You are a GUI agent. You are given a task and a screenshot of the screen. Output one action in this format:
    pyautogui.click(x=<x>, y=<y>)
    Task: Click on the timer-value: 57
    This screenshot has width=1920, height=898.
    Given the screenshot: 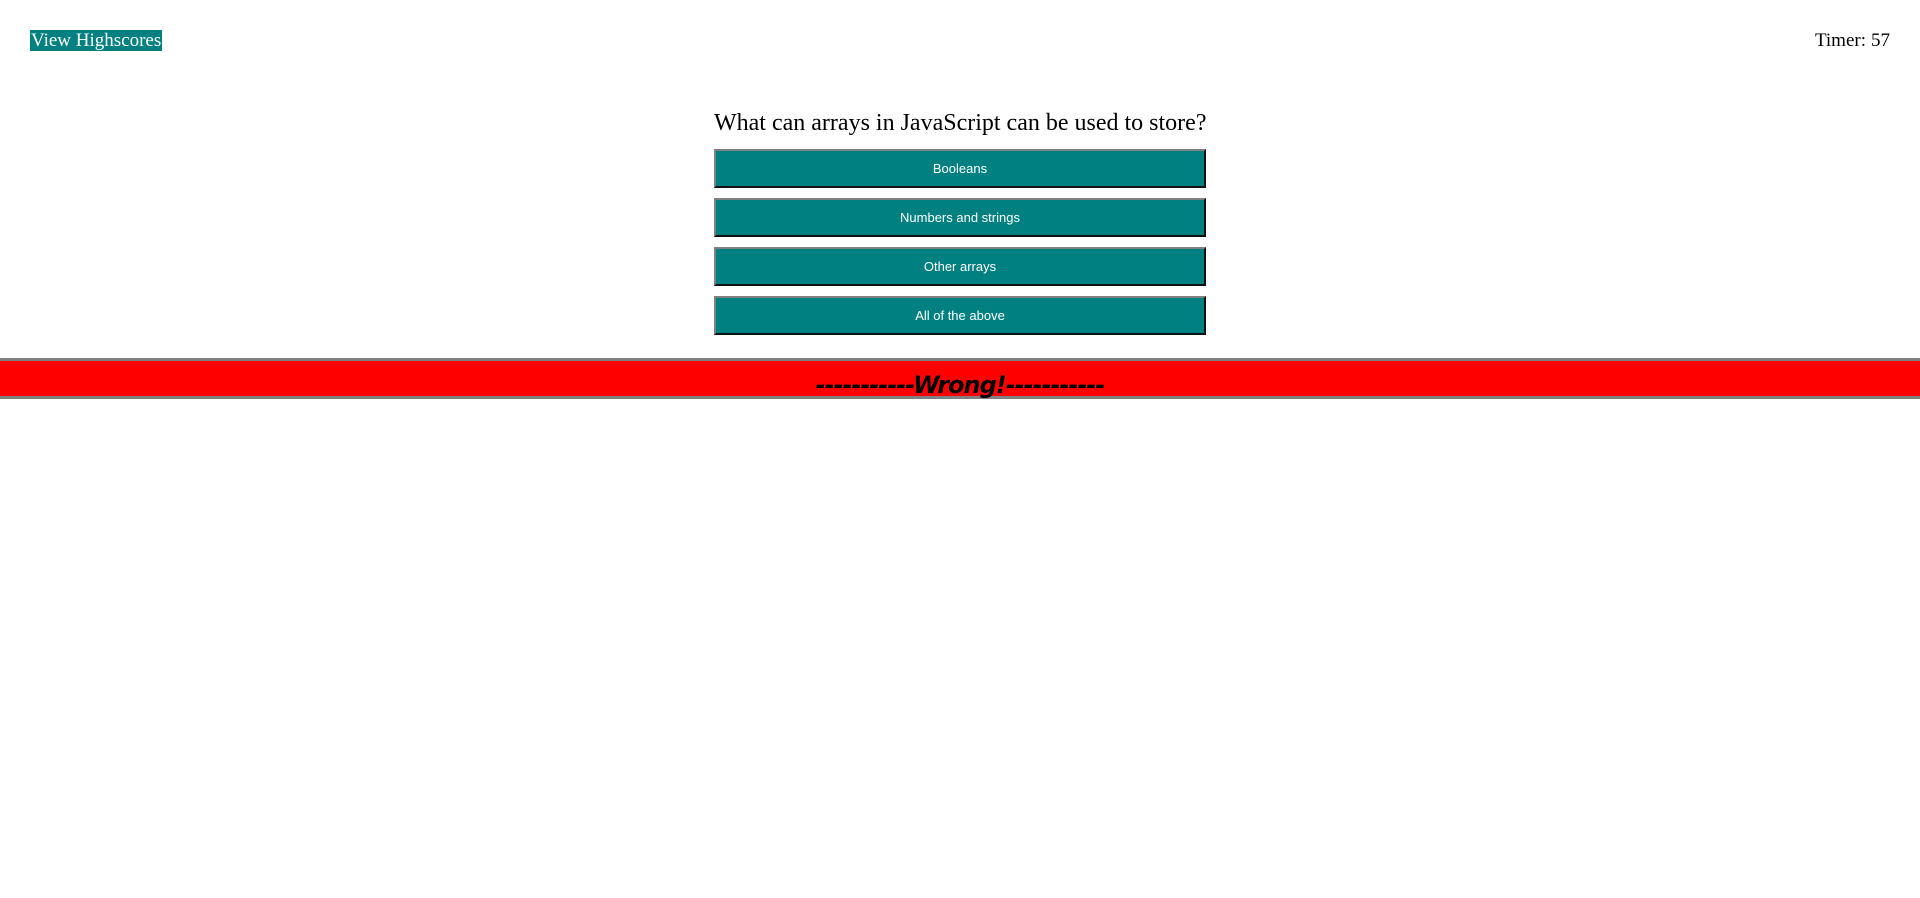 What is the action you would take?
    pyautogui.click(x=1880, y=40)
    